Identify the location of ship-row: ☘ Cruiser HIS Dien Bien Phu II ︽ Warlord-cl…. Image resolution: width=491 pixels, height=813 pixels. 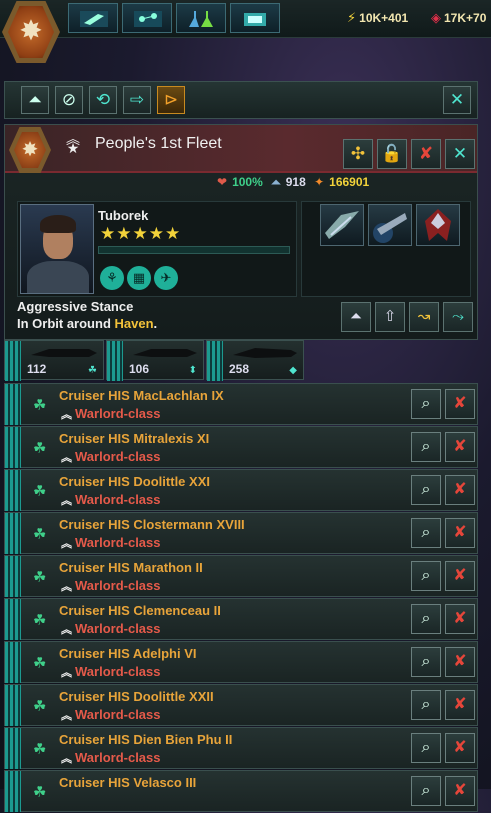
(241, 748).